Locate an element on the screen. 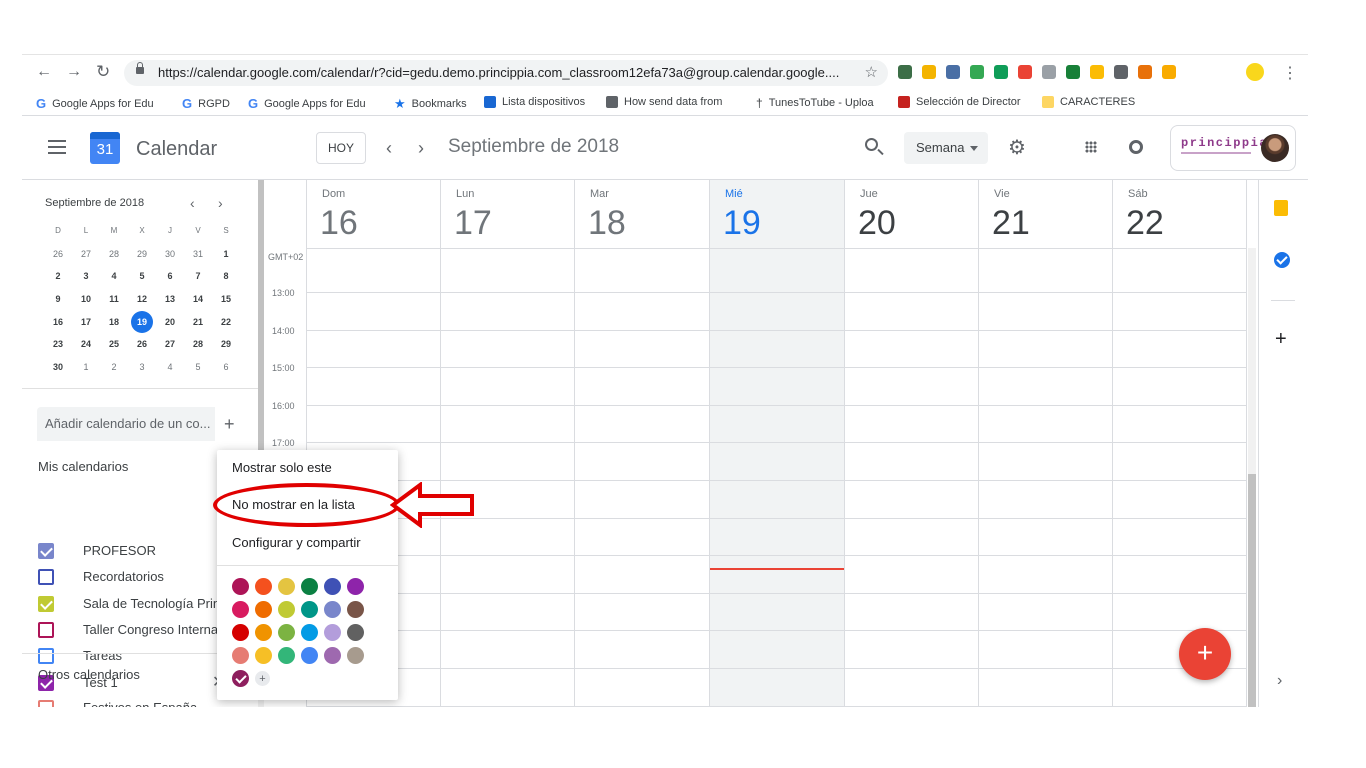 This screenshot has width=1366, height=768. day-header: Mar 18 is located at coordinates (641, 214).